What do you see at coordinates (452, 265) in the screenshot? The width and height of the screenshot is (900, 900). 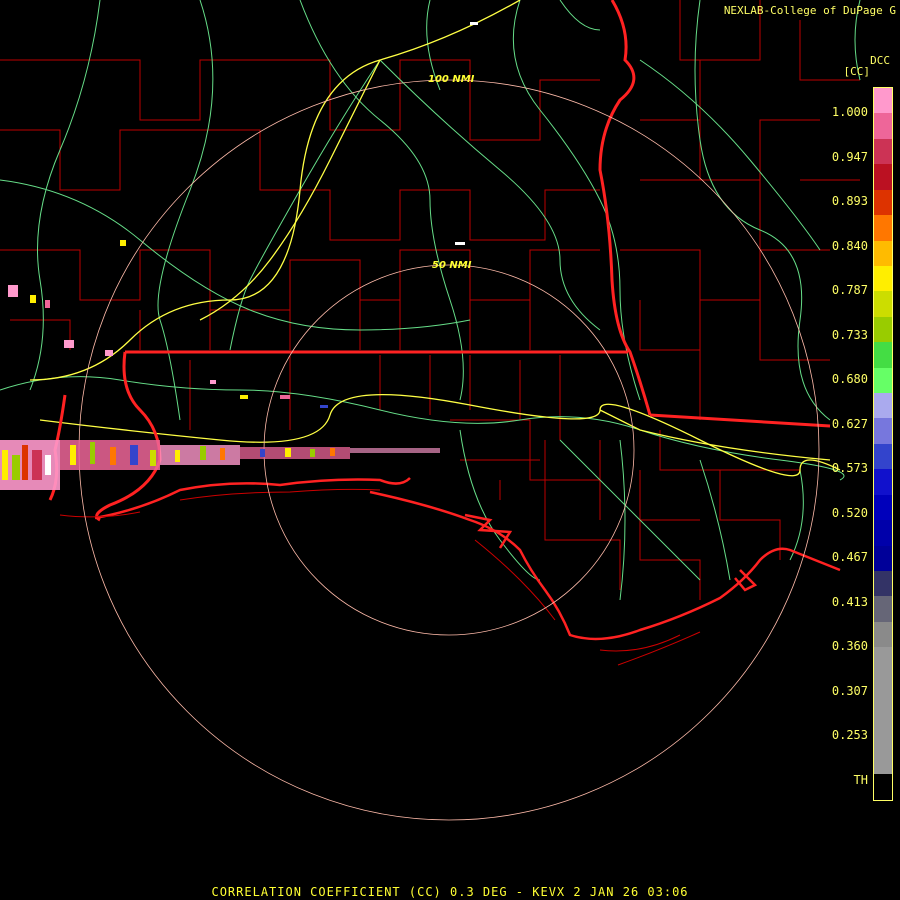 I see `ring-label-50nmi: 50 NMI` at bounding box center [452, 265].